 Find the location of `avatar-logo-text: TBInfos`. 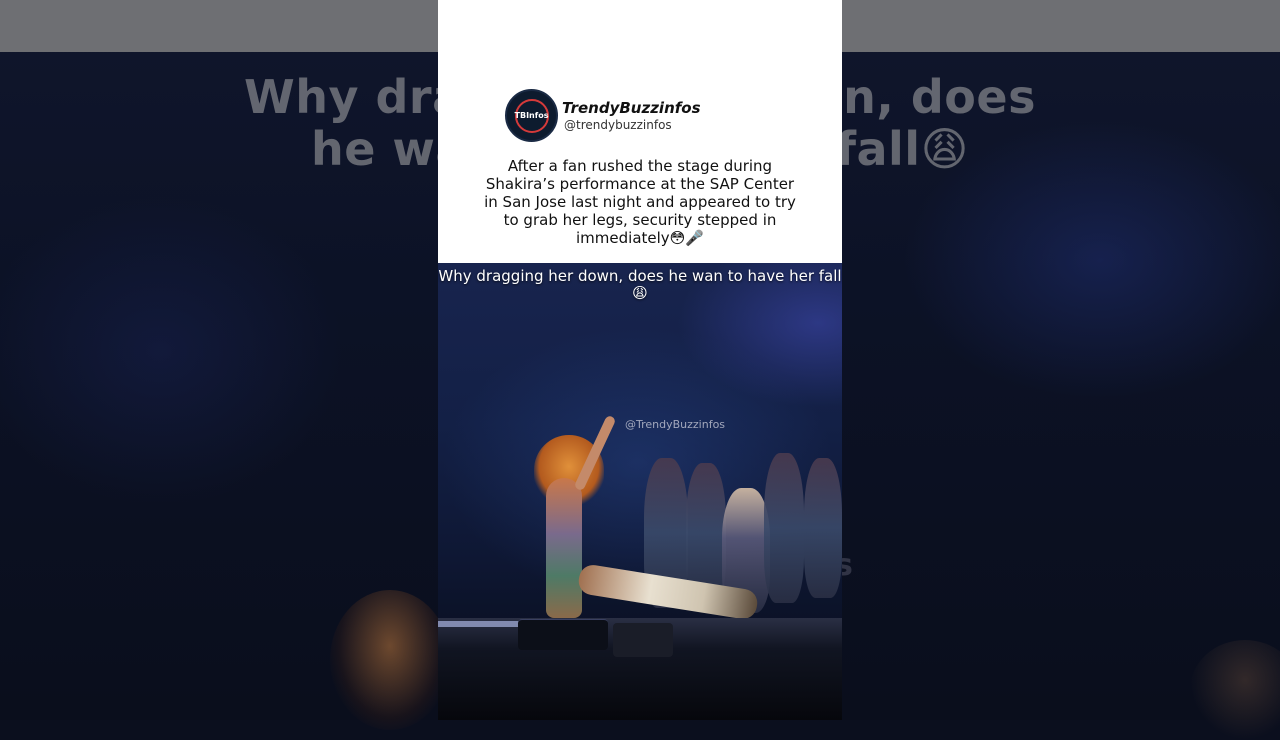

avatar-logo-text: TBInfos is located at coordinates (531, 115).